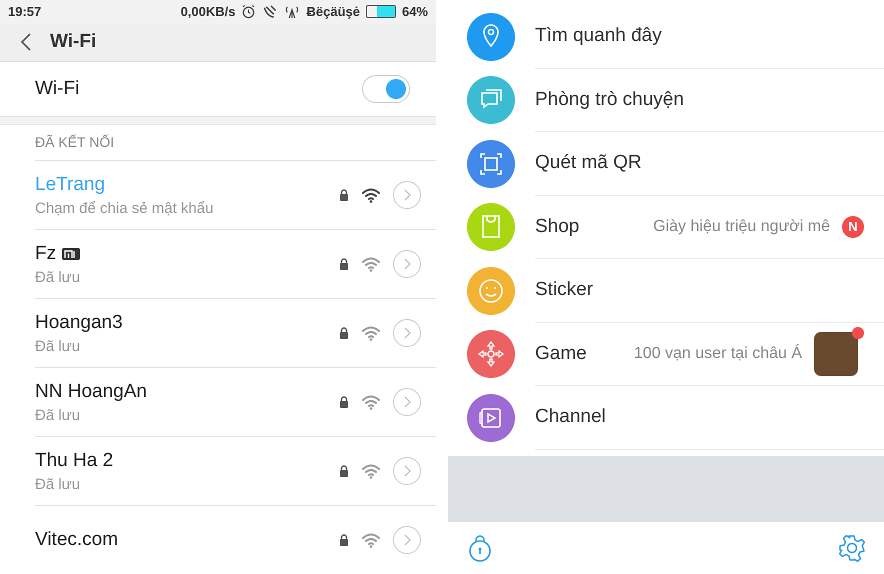  Describe the element at coordinates (491, 227) in the screenshot. I see `shop-menu-icon` at that location.